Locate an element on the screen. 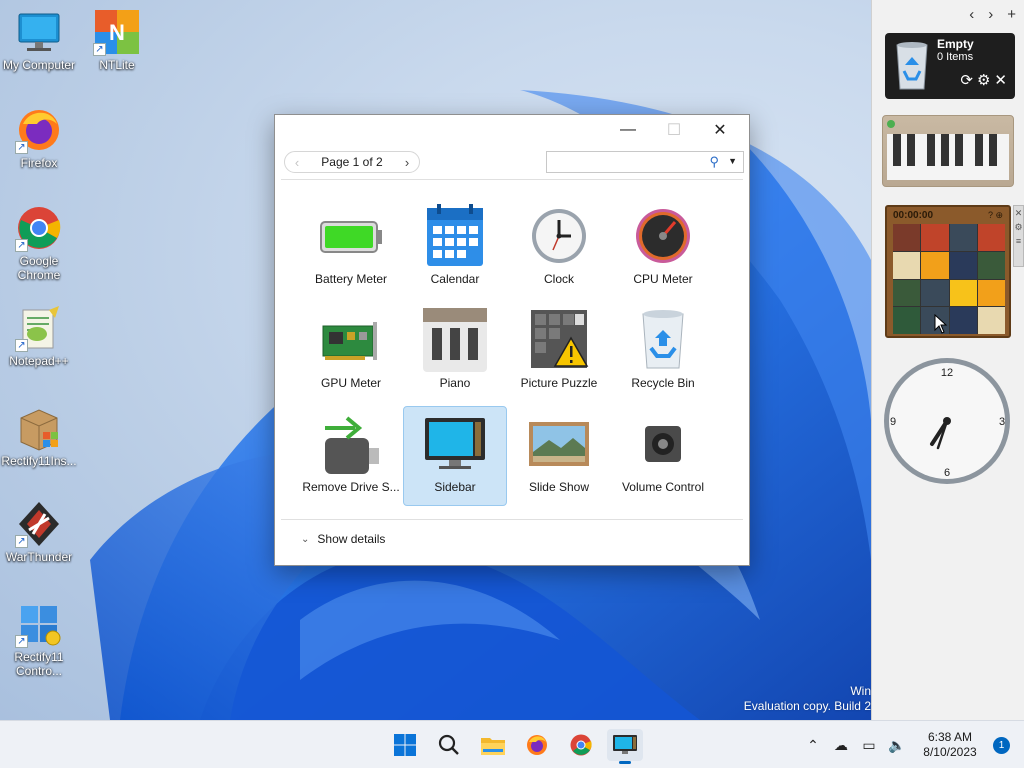 This screenshot has height=768, width=1024. cpu-meter-icon is located at coordinates (663, 236).